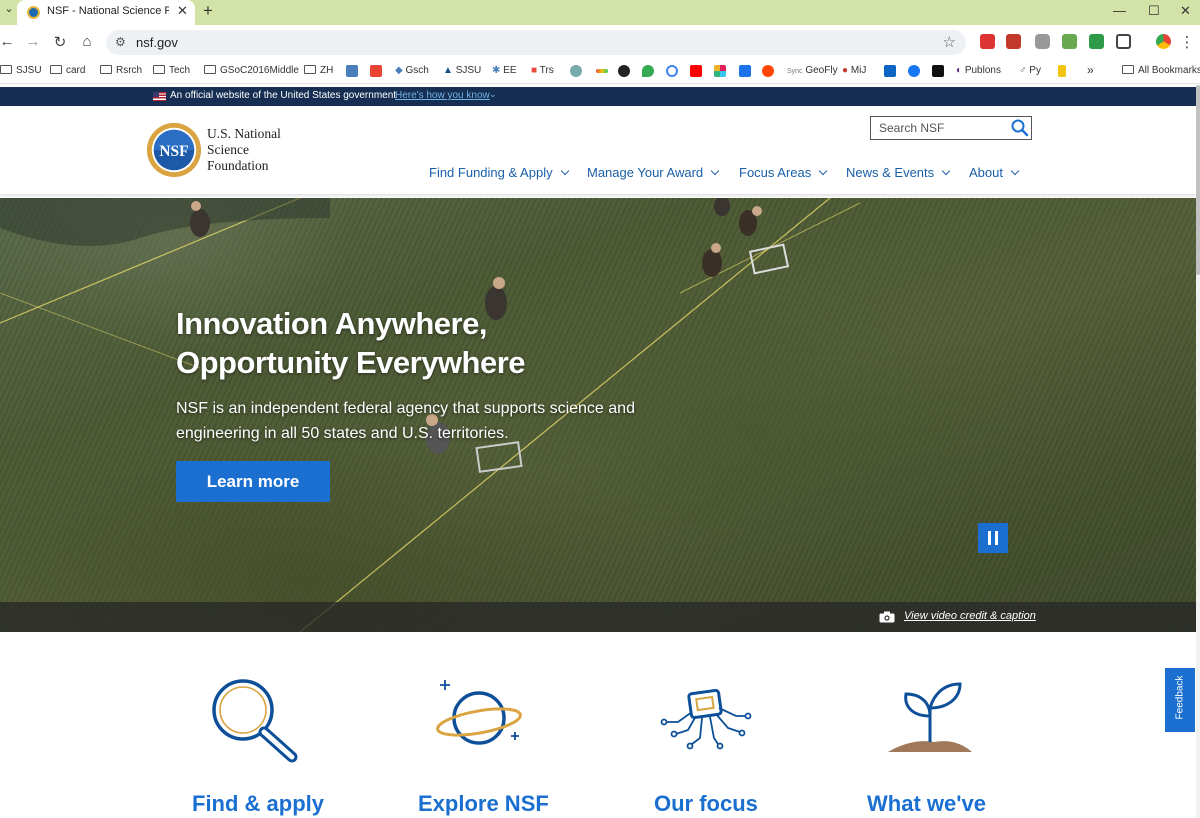  What do you see at coordinates (854, 70) in the screenshot?
I see `bookmark-mij: ● MiJ` at bounding box center [854, 70].